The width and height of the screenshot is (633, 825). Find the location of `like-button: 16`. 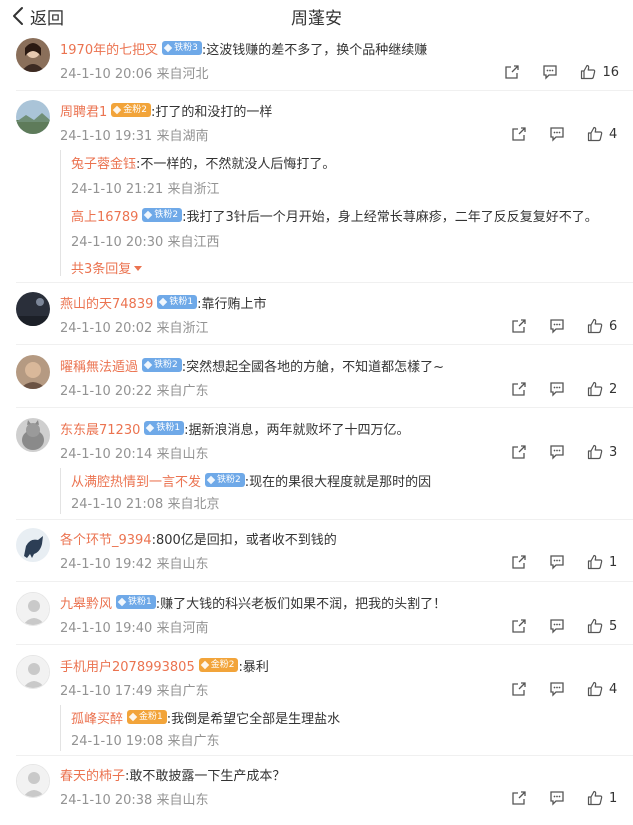

like-button: 16 is located at coordinates (599, 72).